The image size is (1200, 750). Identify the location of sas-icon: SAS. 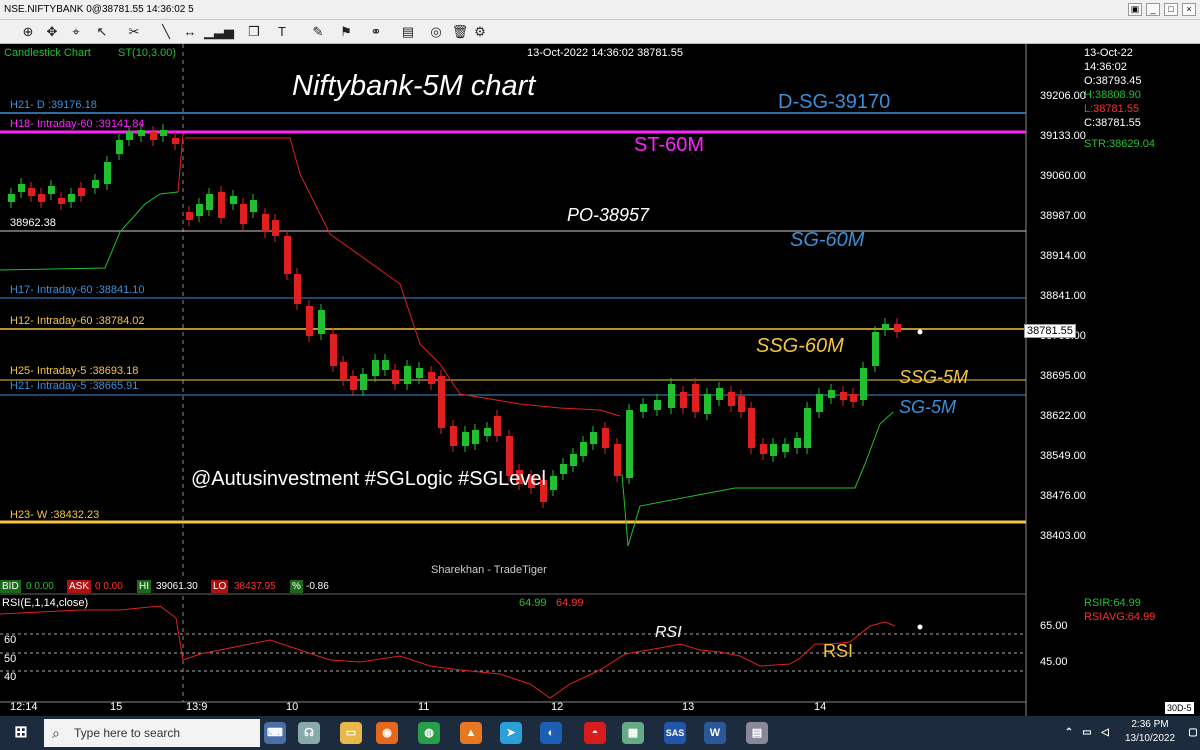
(675, 733).